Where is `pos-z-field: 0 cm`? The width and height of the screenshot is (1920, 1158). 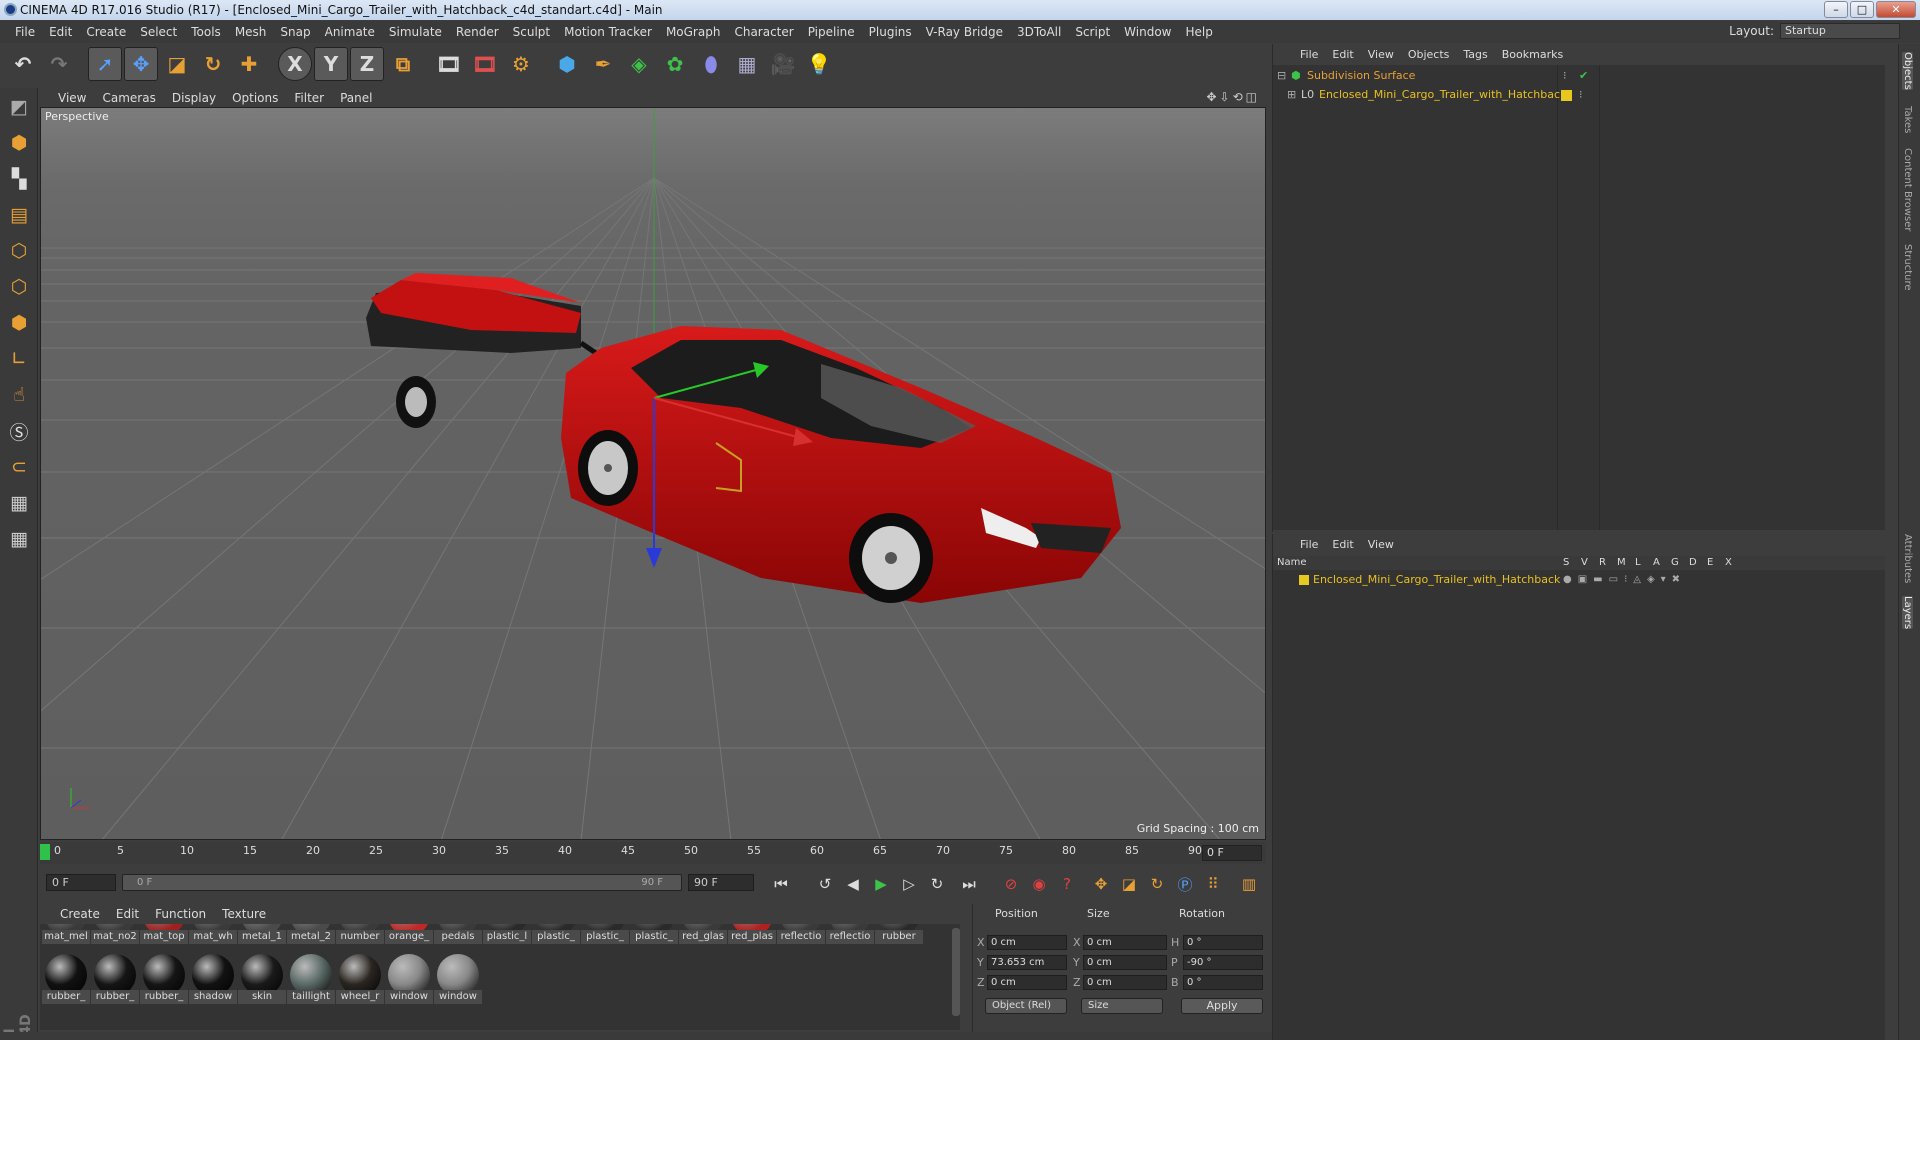 pos-z-field: 0 cm is located at coordinates (1027, 982).